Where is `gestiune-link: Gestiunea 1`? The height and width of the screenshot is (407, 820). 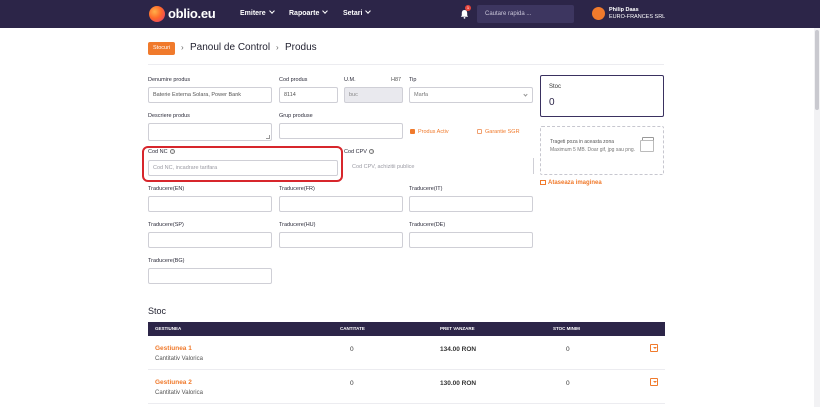 gestiune-link: Gestiunea 1 is located at coordinates (173, 348).